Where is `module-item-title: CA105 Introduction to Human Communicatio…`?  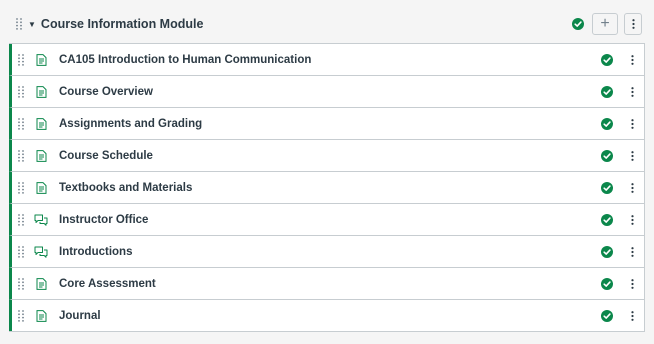 module-item-title: CA105 Introduction to Human Communicatio… is located at coordinates (330, 60).